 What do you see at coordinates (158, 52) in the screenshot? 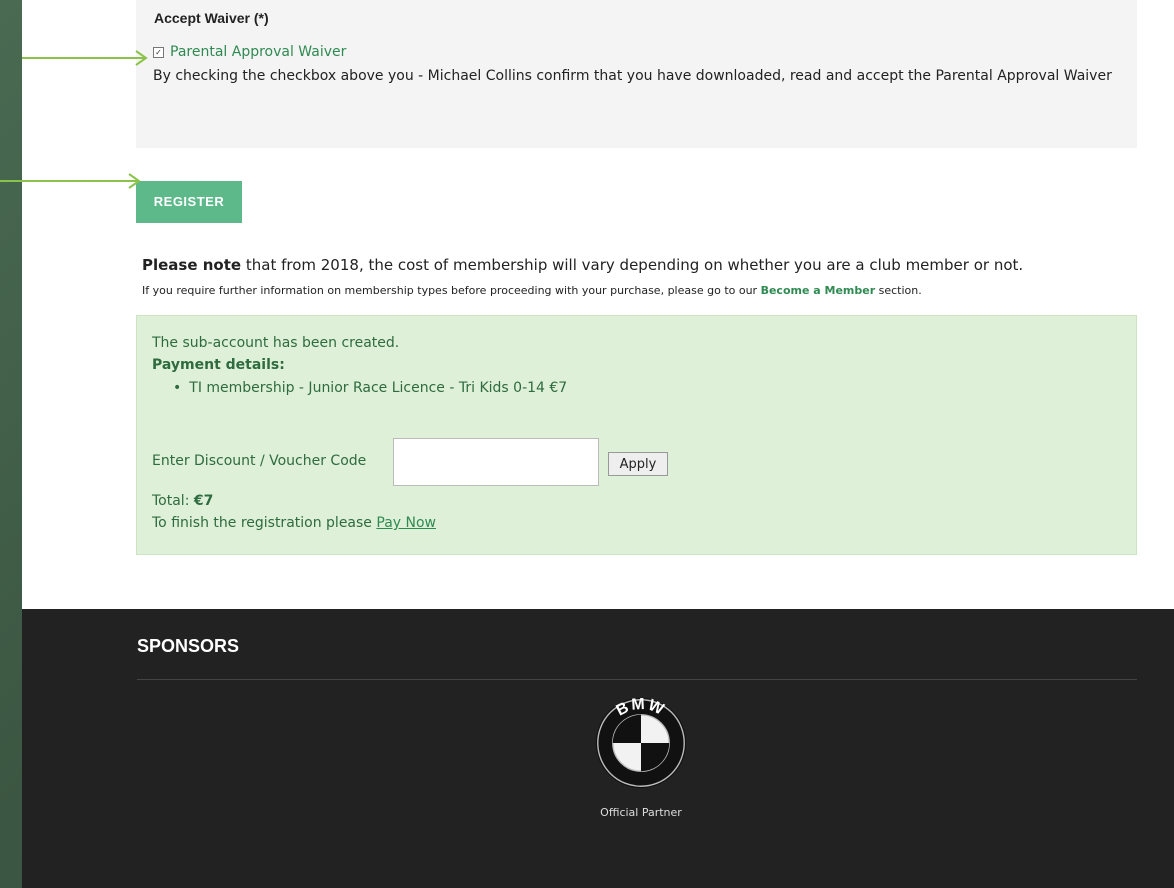
I see `waiver-checkbox: ✓` at bounding box center [158, 52].